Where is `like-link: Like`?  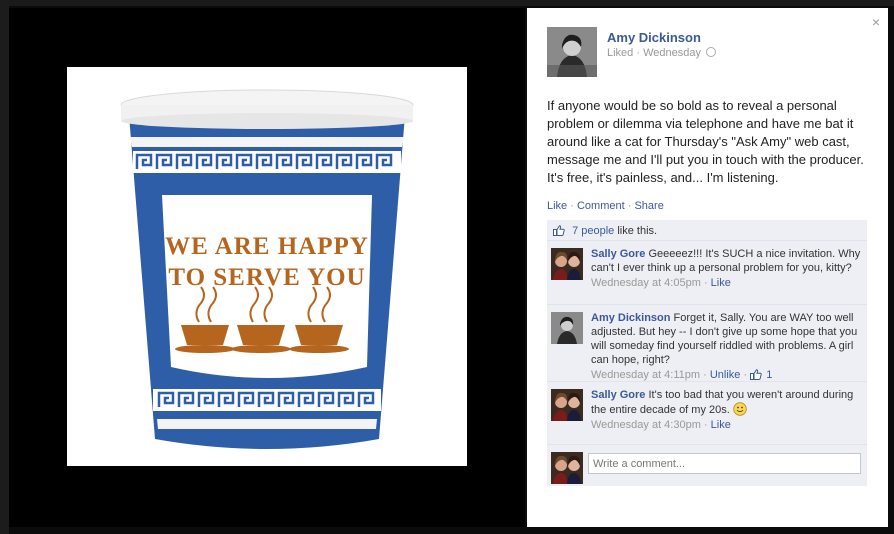
like-link: Like is located at coordinates (557, 206).